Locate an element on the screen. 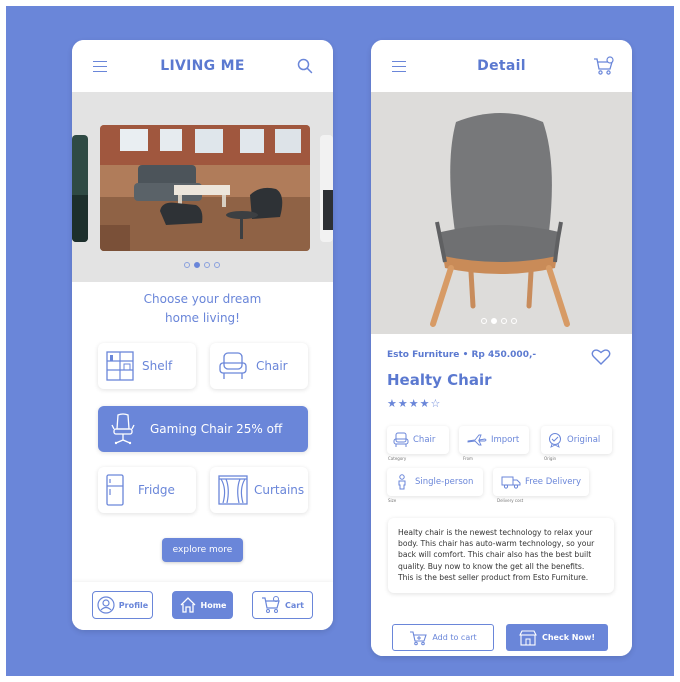 The height and width of the screenshot is (682, 680). bottom-navigation: Profile Home Cart is located at coordinates (202, 606).